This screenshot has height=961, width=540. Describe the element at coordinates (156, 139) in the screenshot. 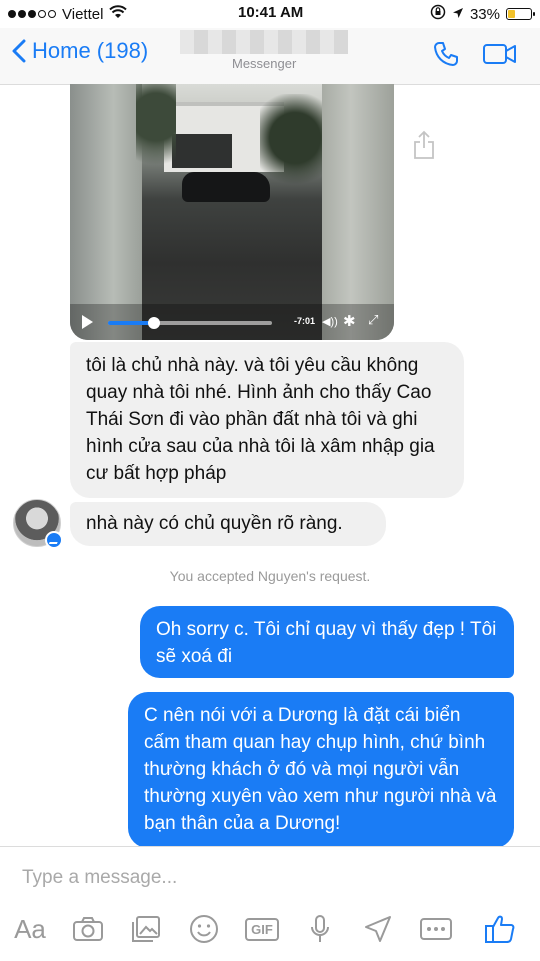

I see `video-tree-left` at that location.